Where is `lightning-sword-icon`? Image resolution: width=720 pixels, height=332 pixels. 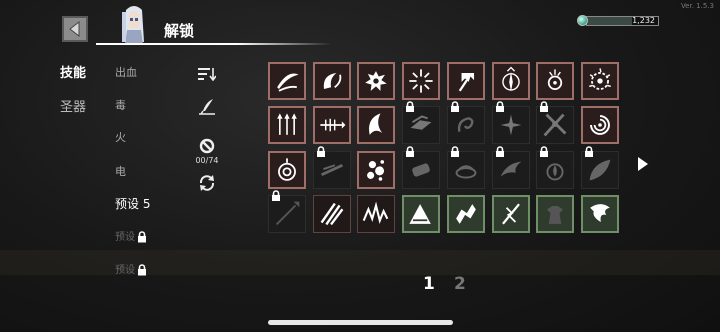 lightning-sword-icon is located at coordinates (510, 214).